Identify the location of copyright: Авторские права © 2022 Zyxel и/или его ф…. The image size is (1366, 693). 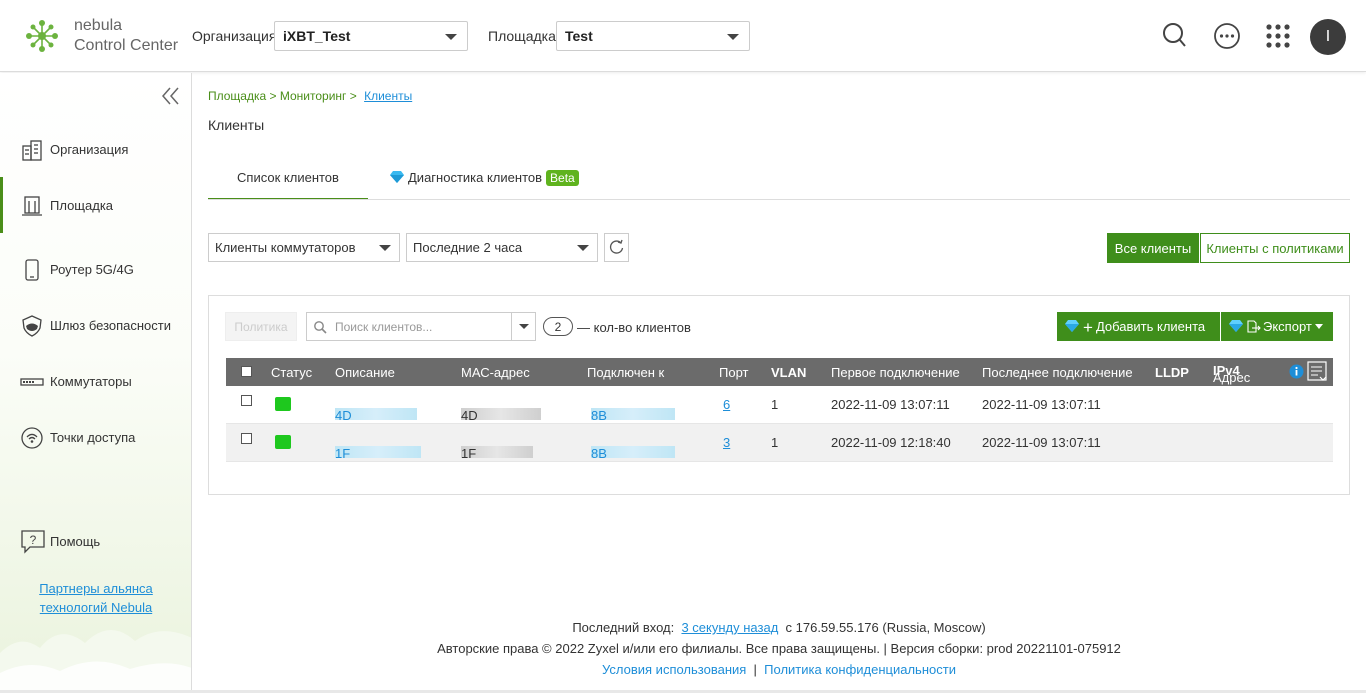
(779, 648).